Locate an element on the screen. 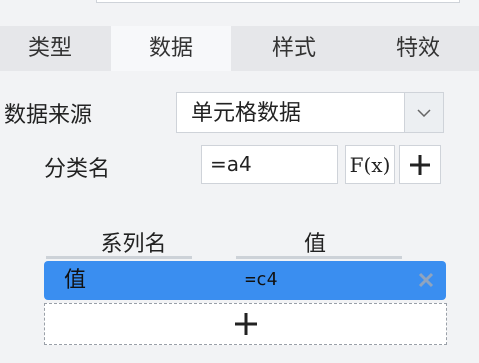 Image resolution: width=479 pixels, height=363 pixels. series-row-value: =c4 is located at coordinates (261, 279).